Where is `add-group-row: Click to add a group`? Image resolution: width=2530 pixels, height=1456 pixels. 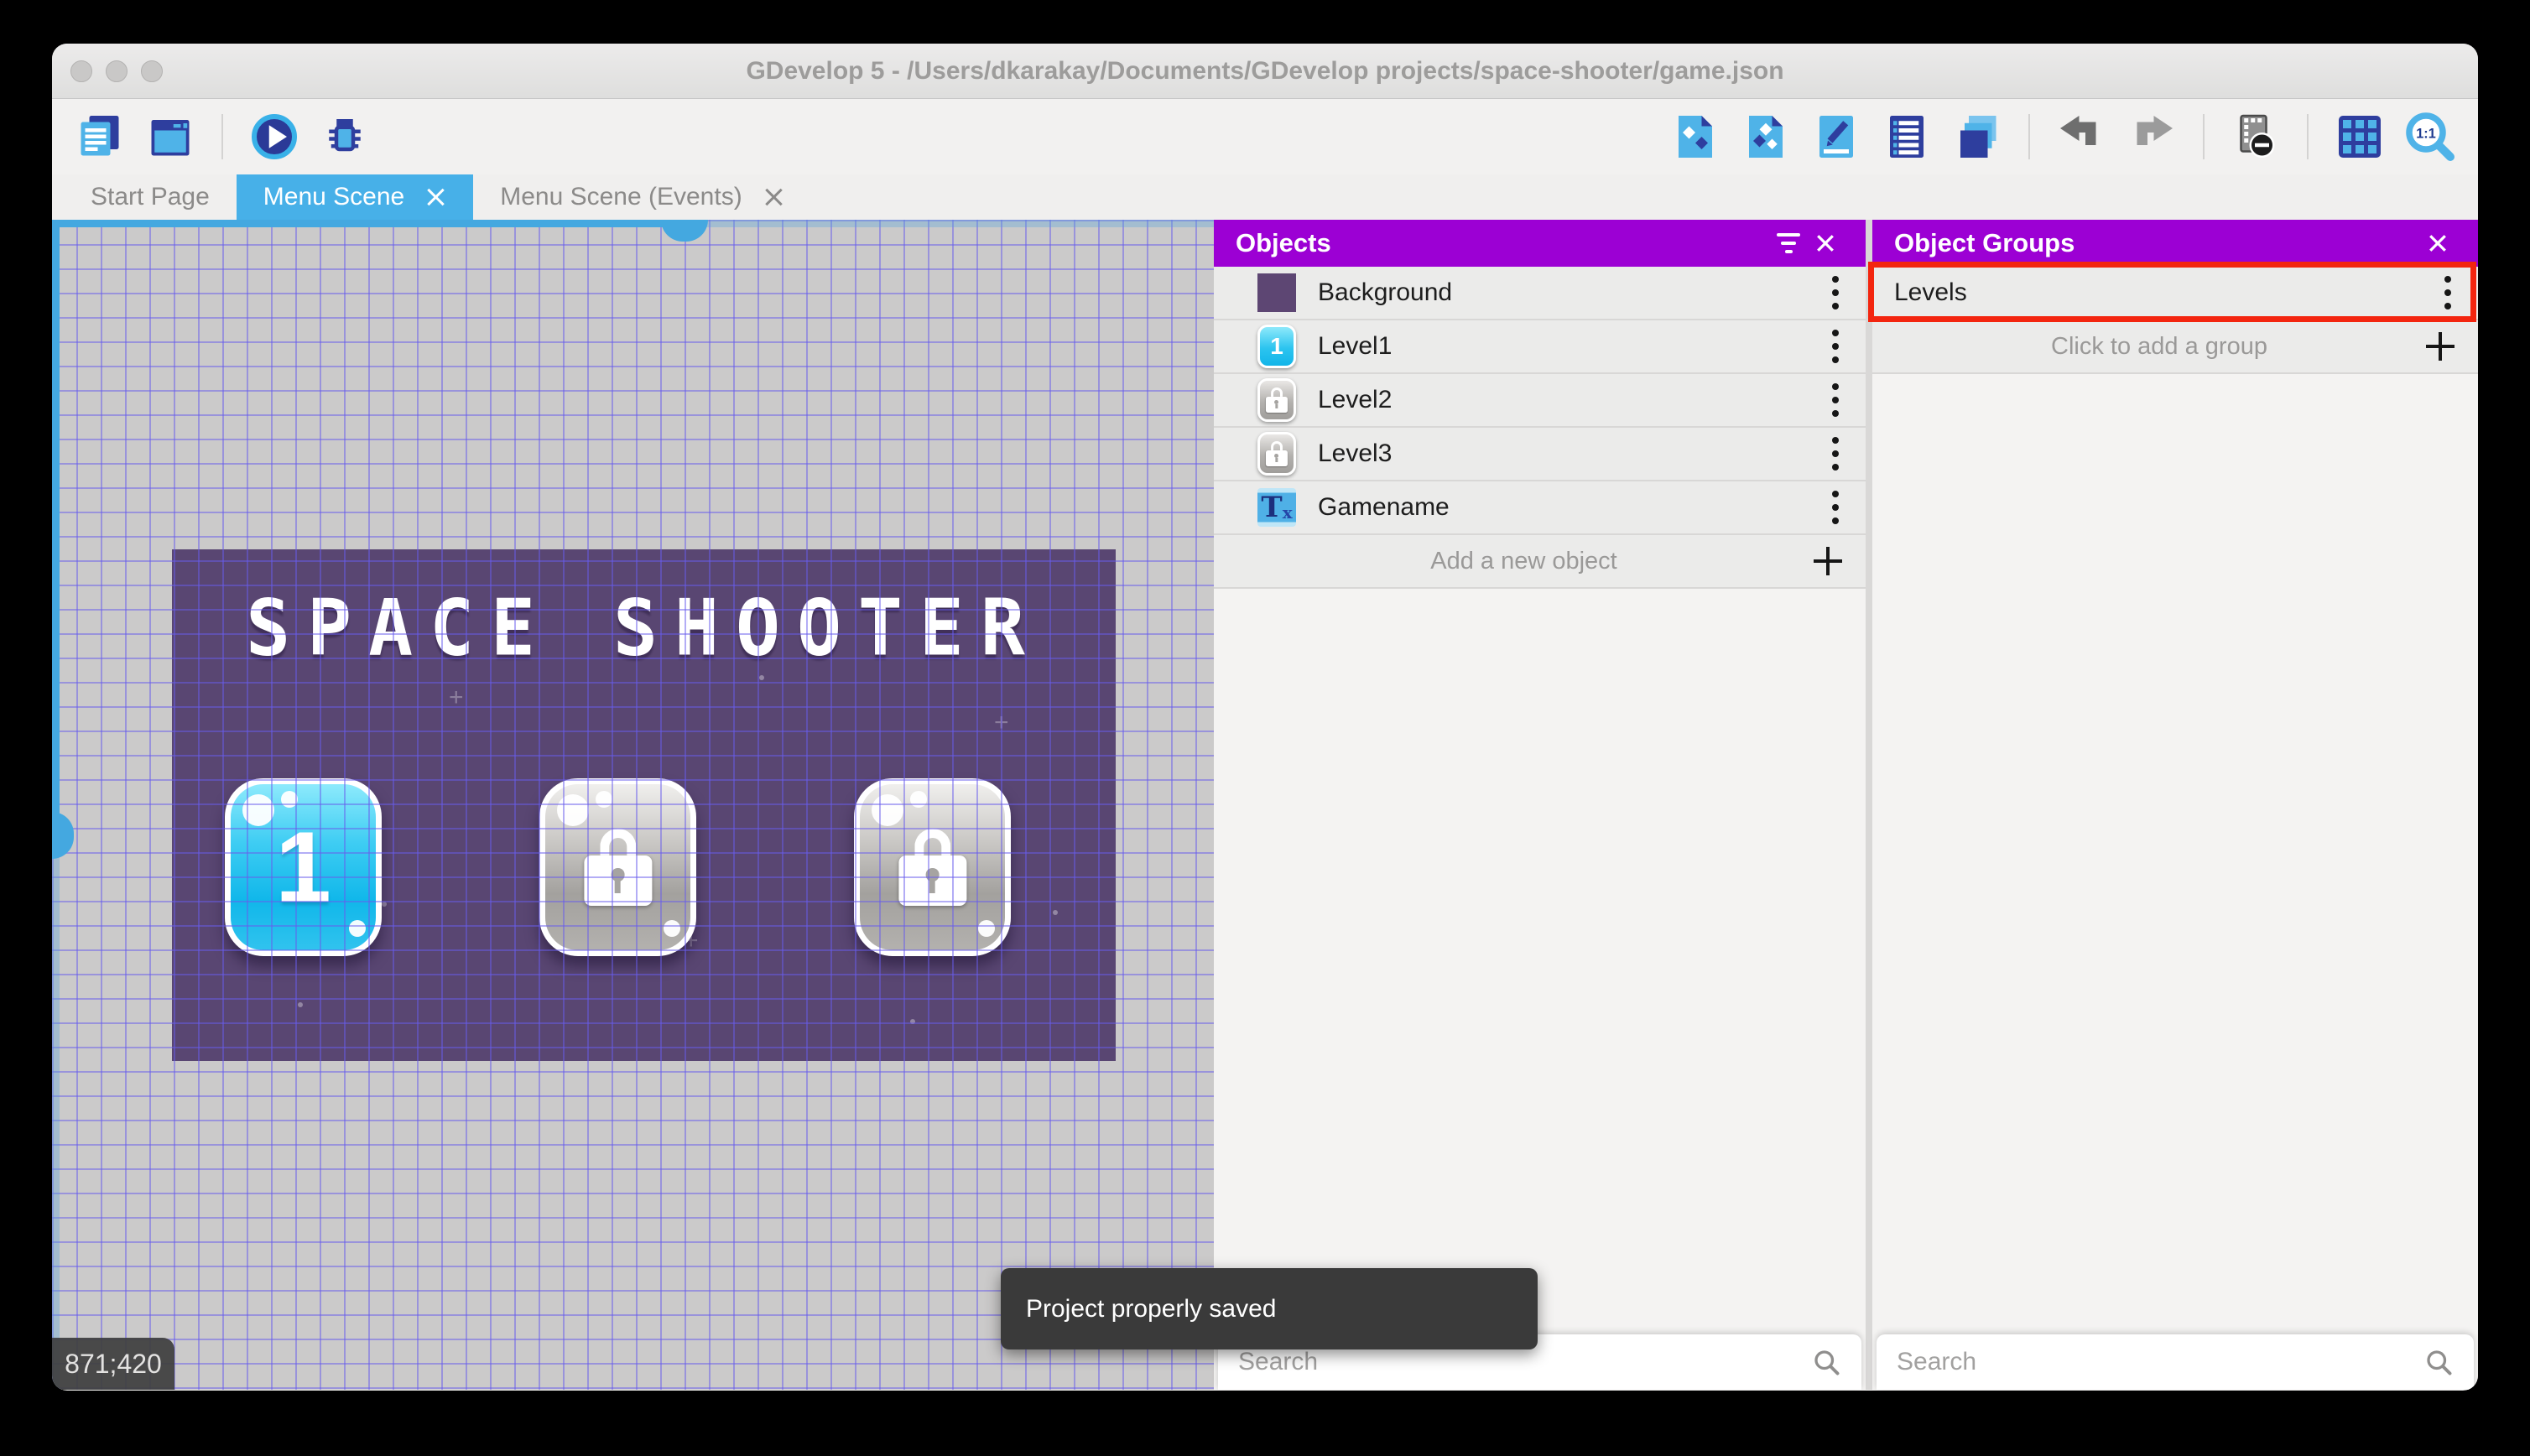 add-group-row: Click to add a group is located at coordinates (2175, 347).